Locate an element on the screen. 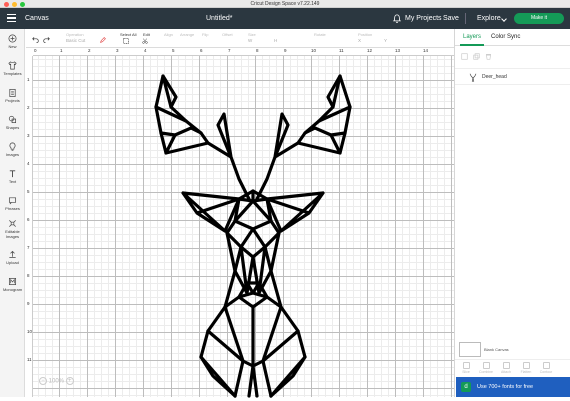 The width and height of the screenshot is (570, 401). fonts-promo-banner: d Use 700+ fonts for free is located at coordinates (513, 387).